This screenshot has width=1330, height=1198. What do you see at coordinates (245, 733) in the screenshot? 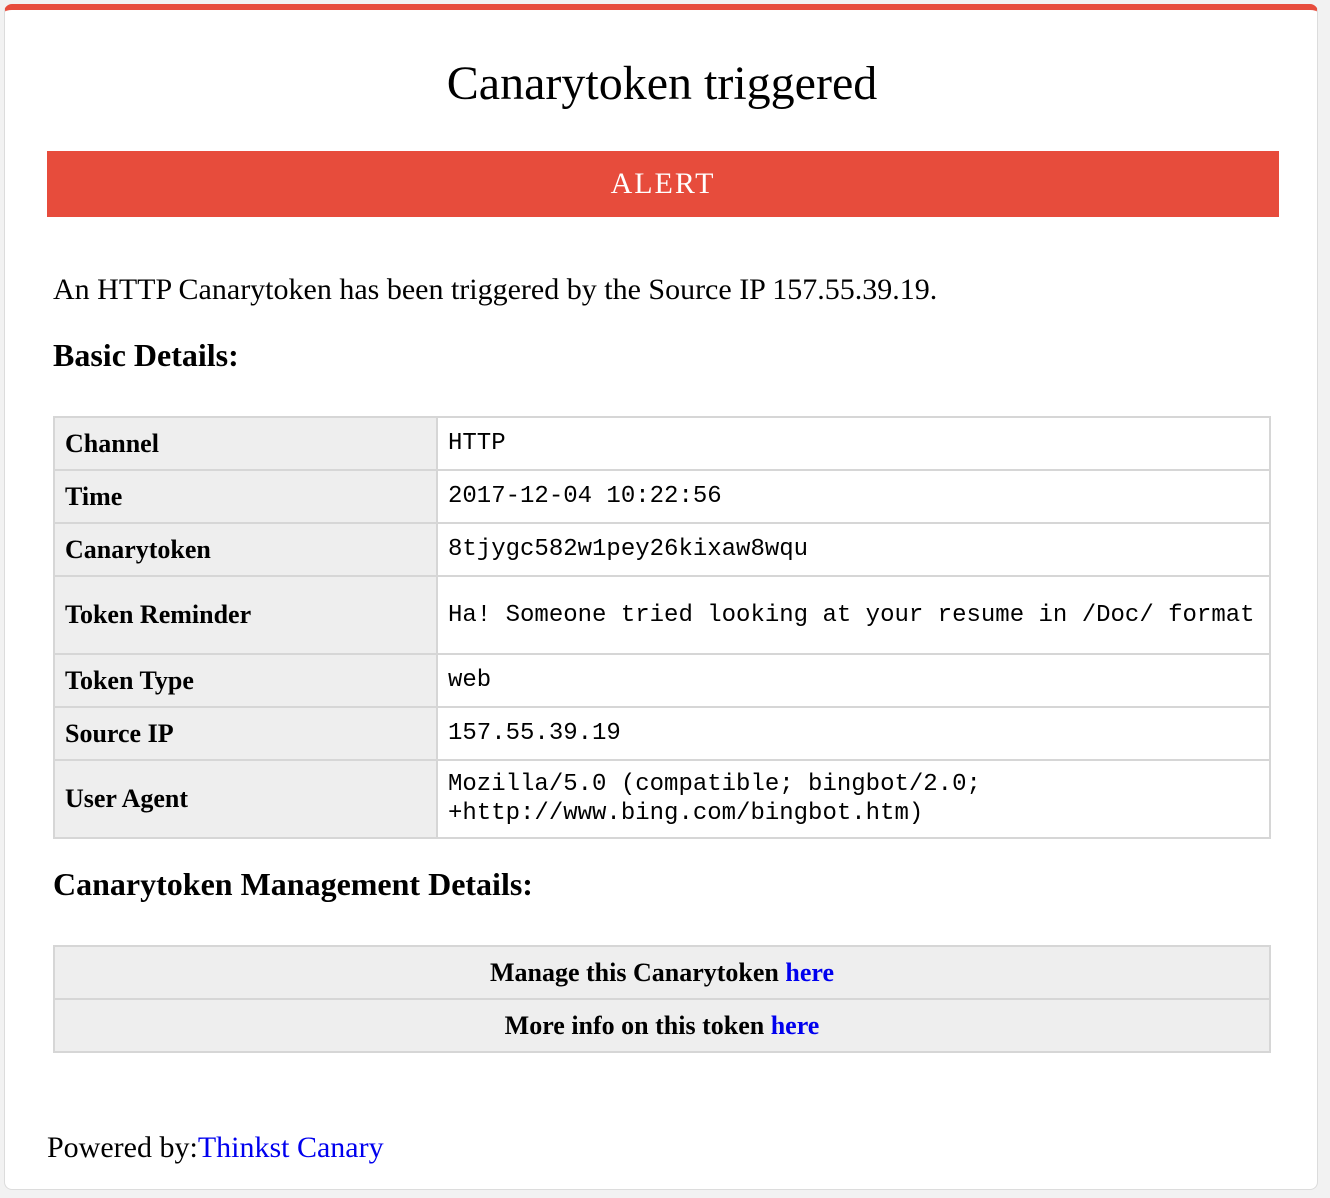
I see `row-label: Source IP` at bounding box center [245, 733].